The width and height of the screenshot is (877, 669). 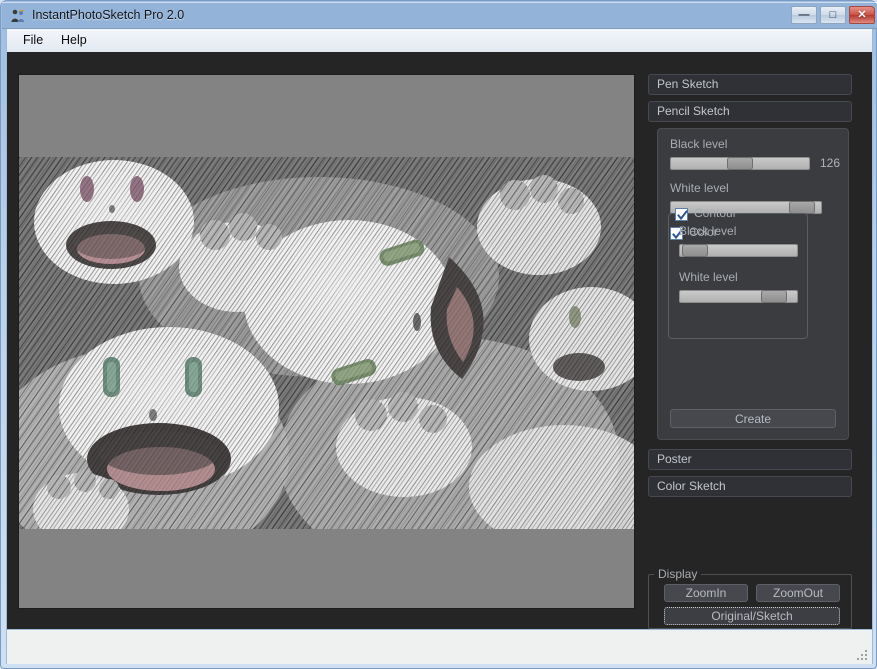 What do you see at coordinates (750, 486) in the screenshot?
I see `accordion-color-sketch: Color Sketch` at bounding box center [750, 486].